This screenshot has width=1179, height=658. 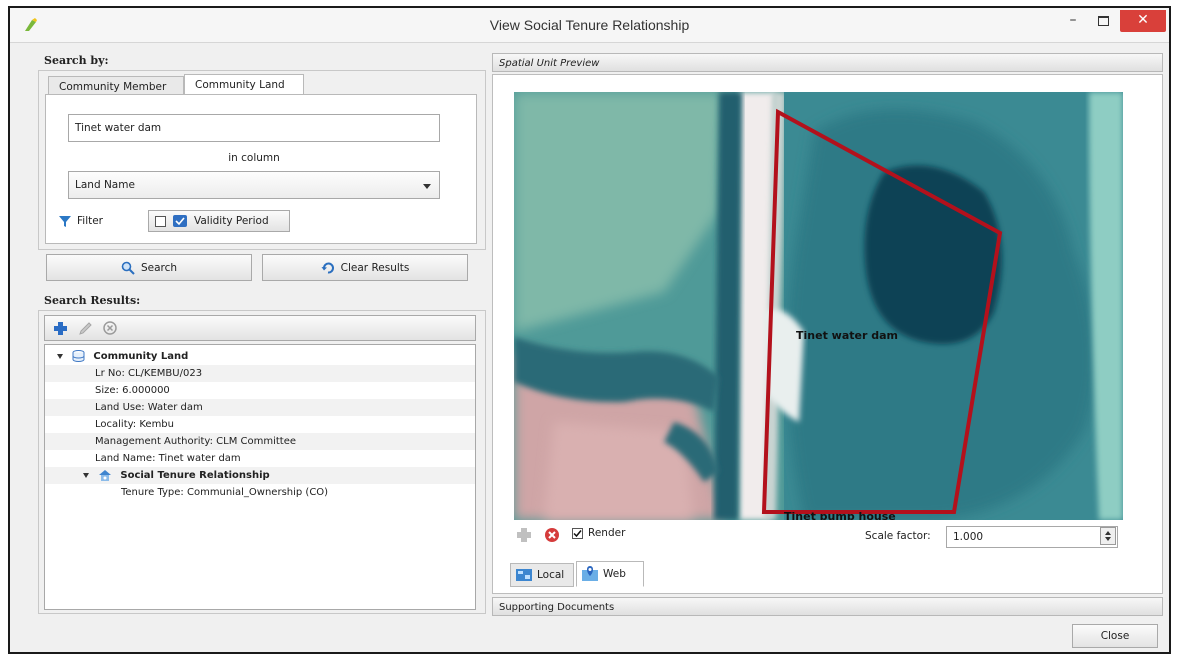 What do you see at coordinates (141, 356) in the screenshot?
I see `tree-root-label: Community Land` at bounding box center [141, 356].